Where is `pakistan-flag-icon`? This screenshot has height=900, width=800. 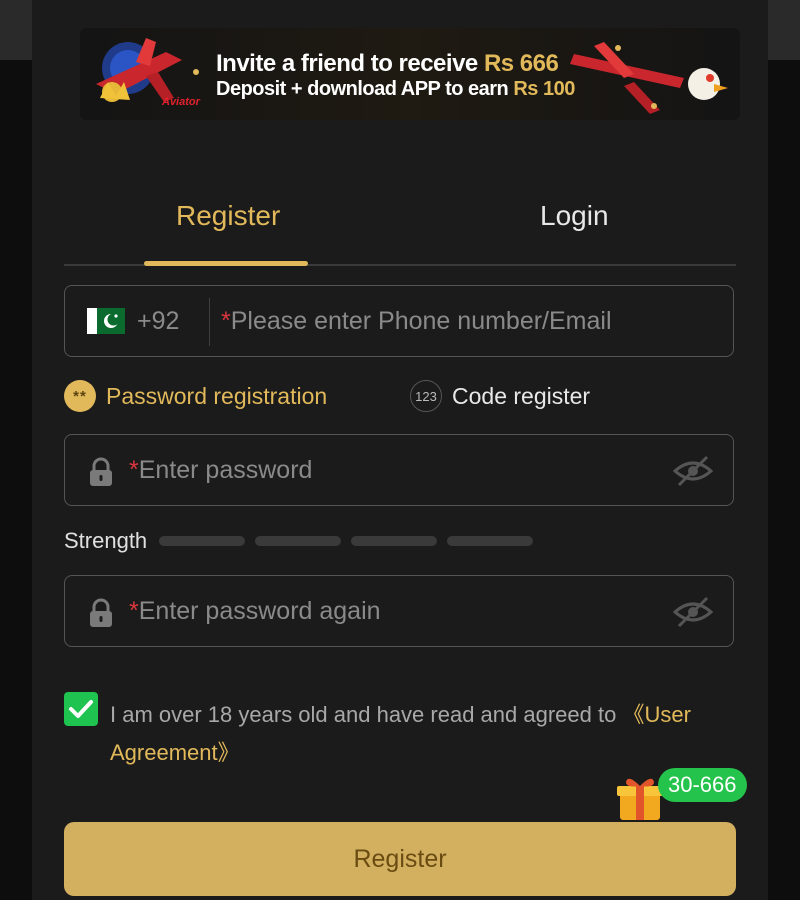 pakistan-flag-icon is located at coordinates (106, 321).